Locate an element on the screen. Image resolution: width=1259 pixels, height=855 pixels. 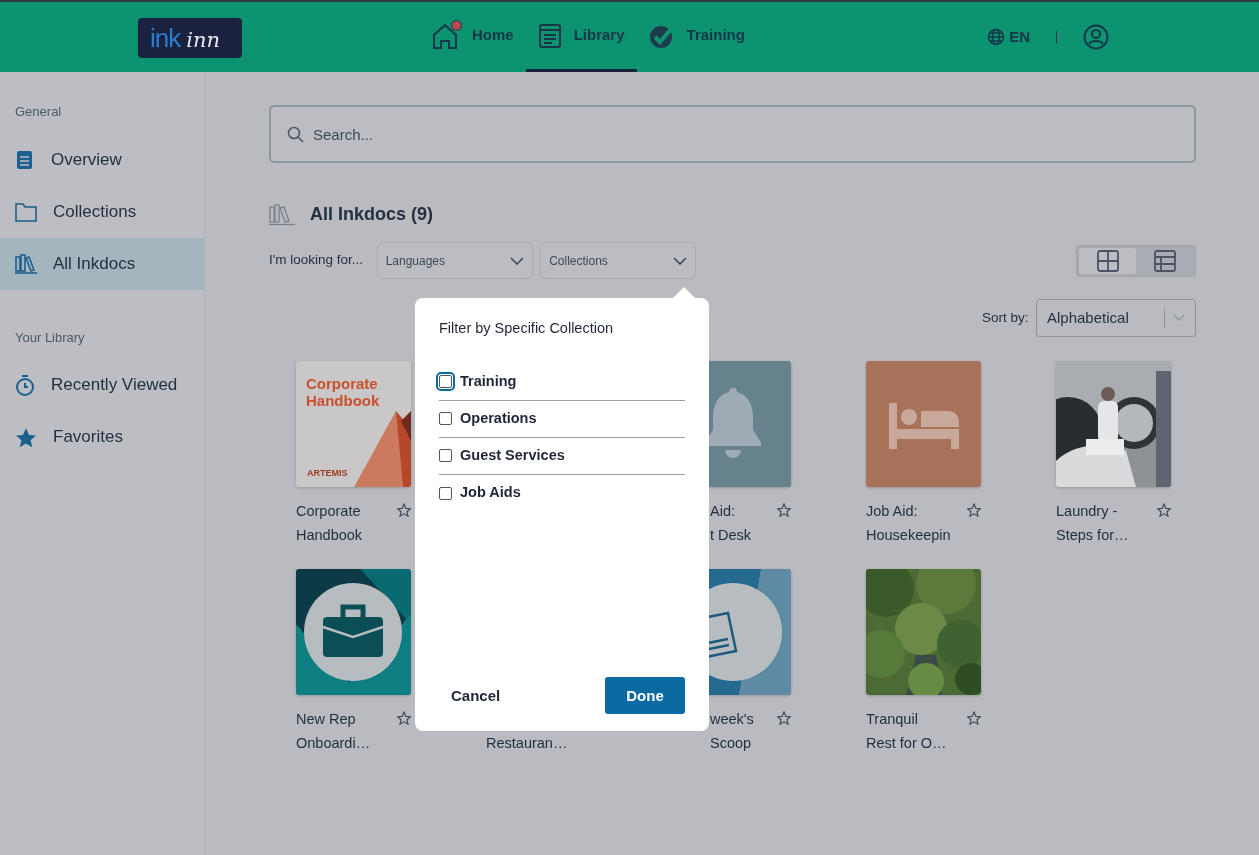
page-heading: All Inkdocs (9) is located at coordinates (372, 214).